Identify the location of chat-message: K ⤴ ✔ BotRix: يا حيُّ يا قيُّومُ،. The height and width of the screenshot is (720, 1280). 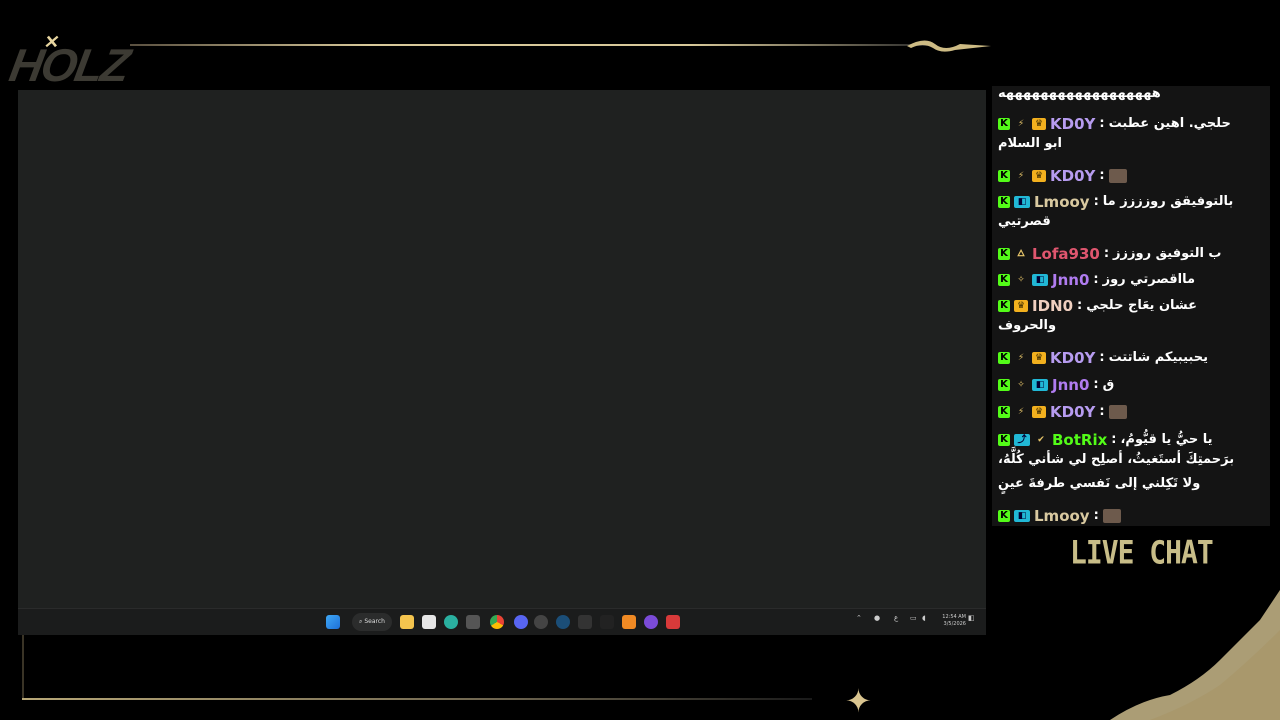
(1129, 440).